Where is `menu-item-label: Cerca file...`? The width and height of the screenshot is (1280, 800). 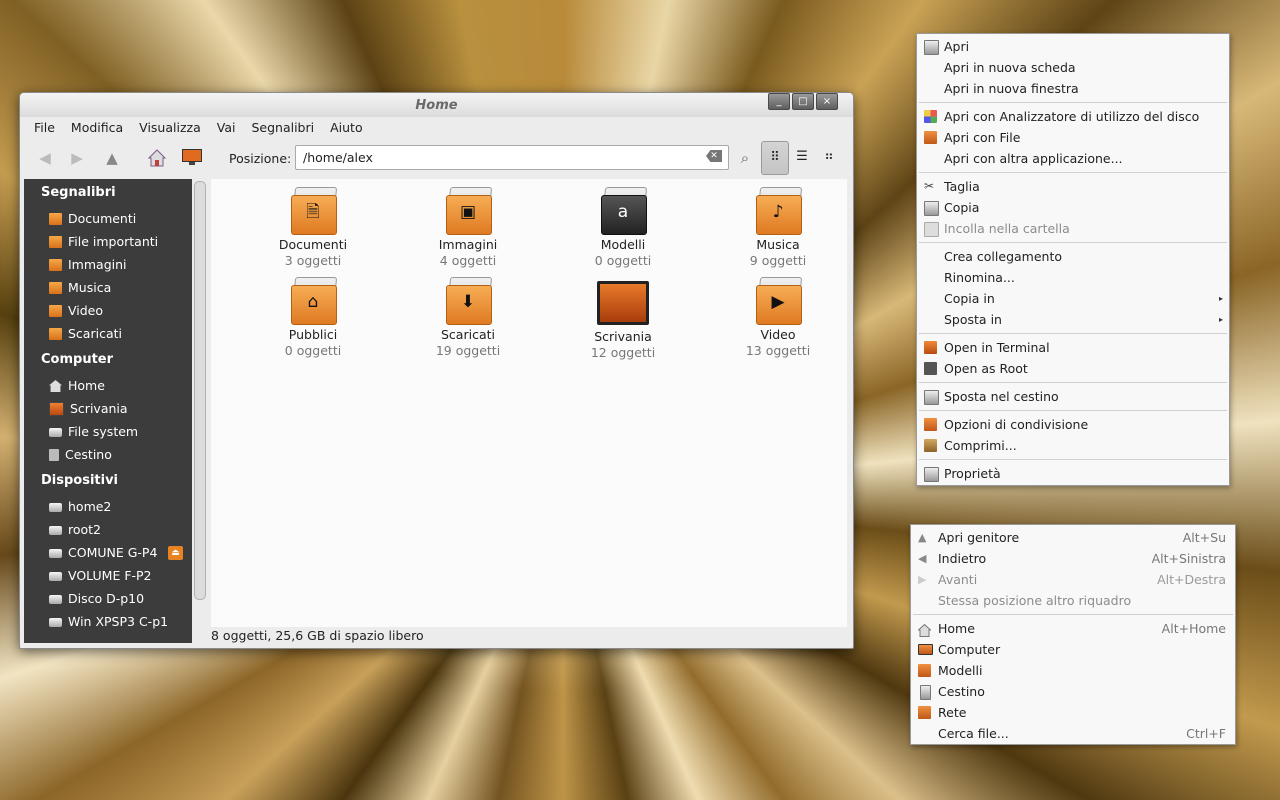 menu-item-label: Cerca file... is located at coordinates (973, 733).